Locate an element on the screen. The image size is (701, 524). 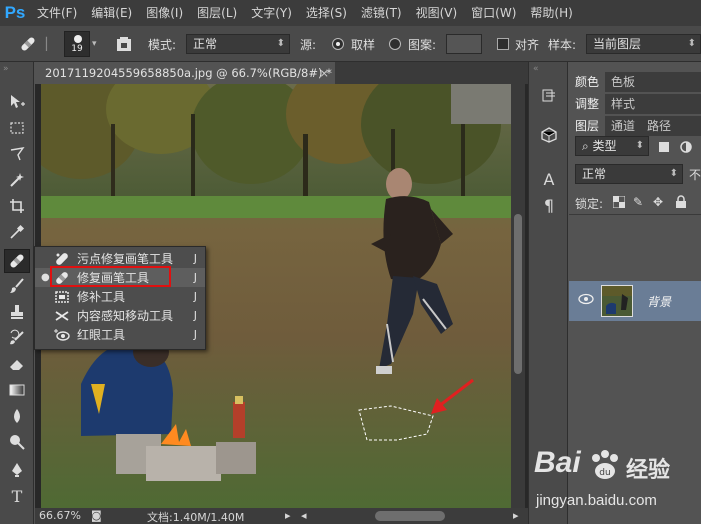
source-label: 源: is located at coordinates (308, 44).